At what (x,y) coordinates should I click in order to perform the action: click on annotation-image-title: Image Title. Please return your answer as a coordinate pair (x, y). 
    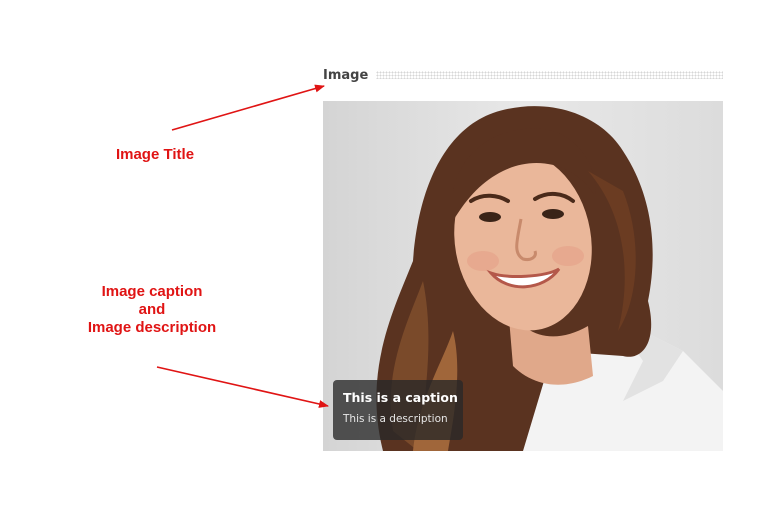
    Looking at the image, I should click on (155, 154).